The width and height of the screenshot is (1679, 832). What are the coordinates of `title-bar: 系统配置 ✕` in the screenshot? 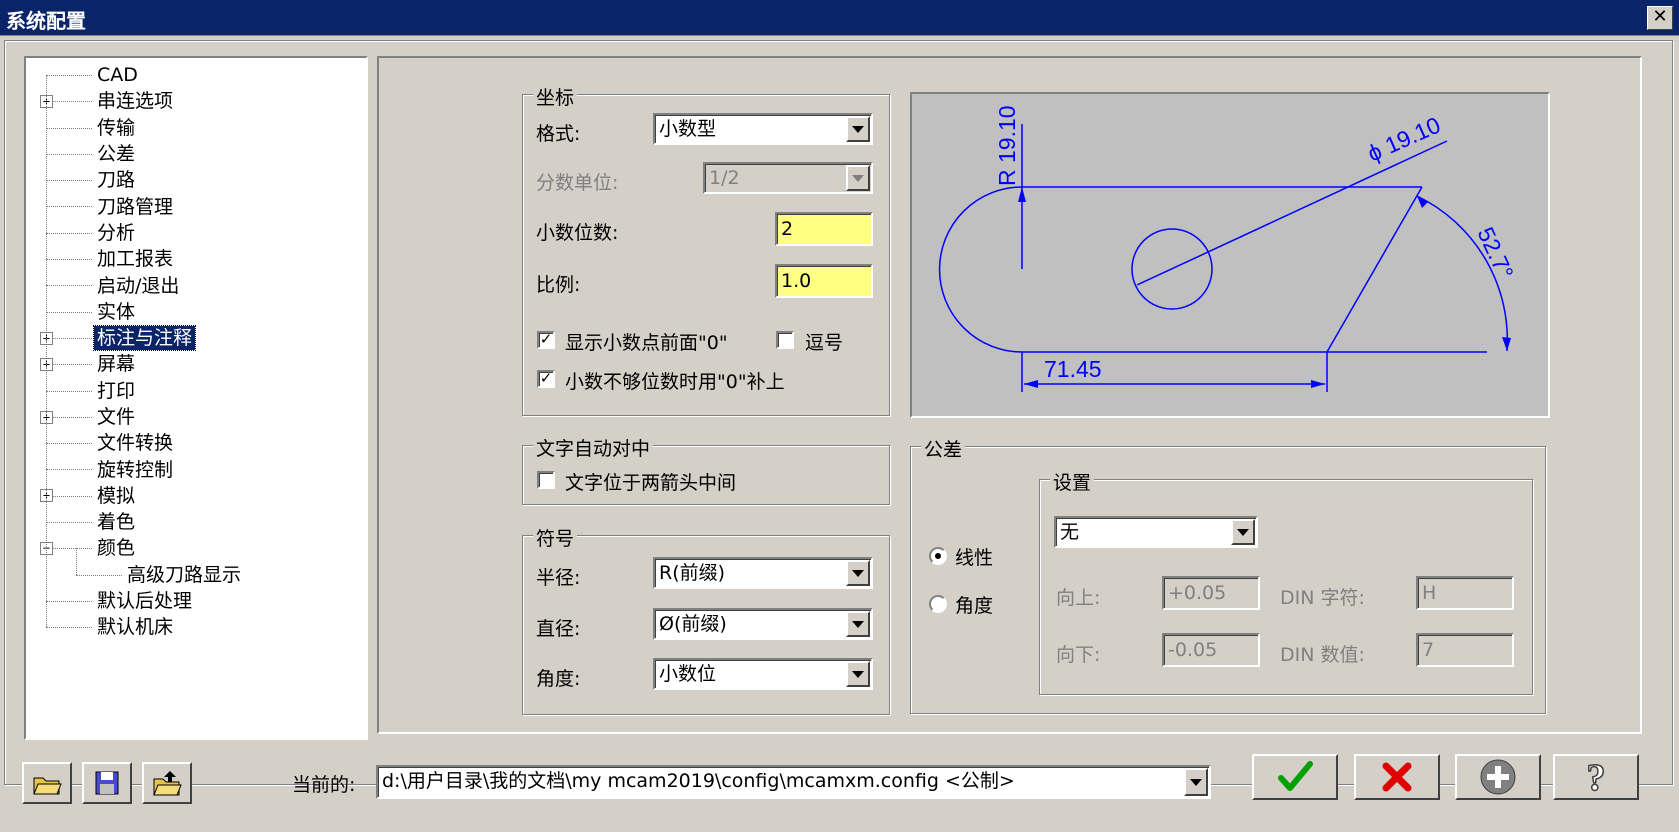 It's located at (839, 18).